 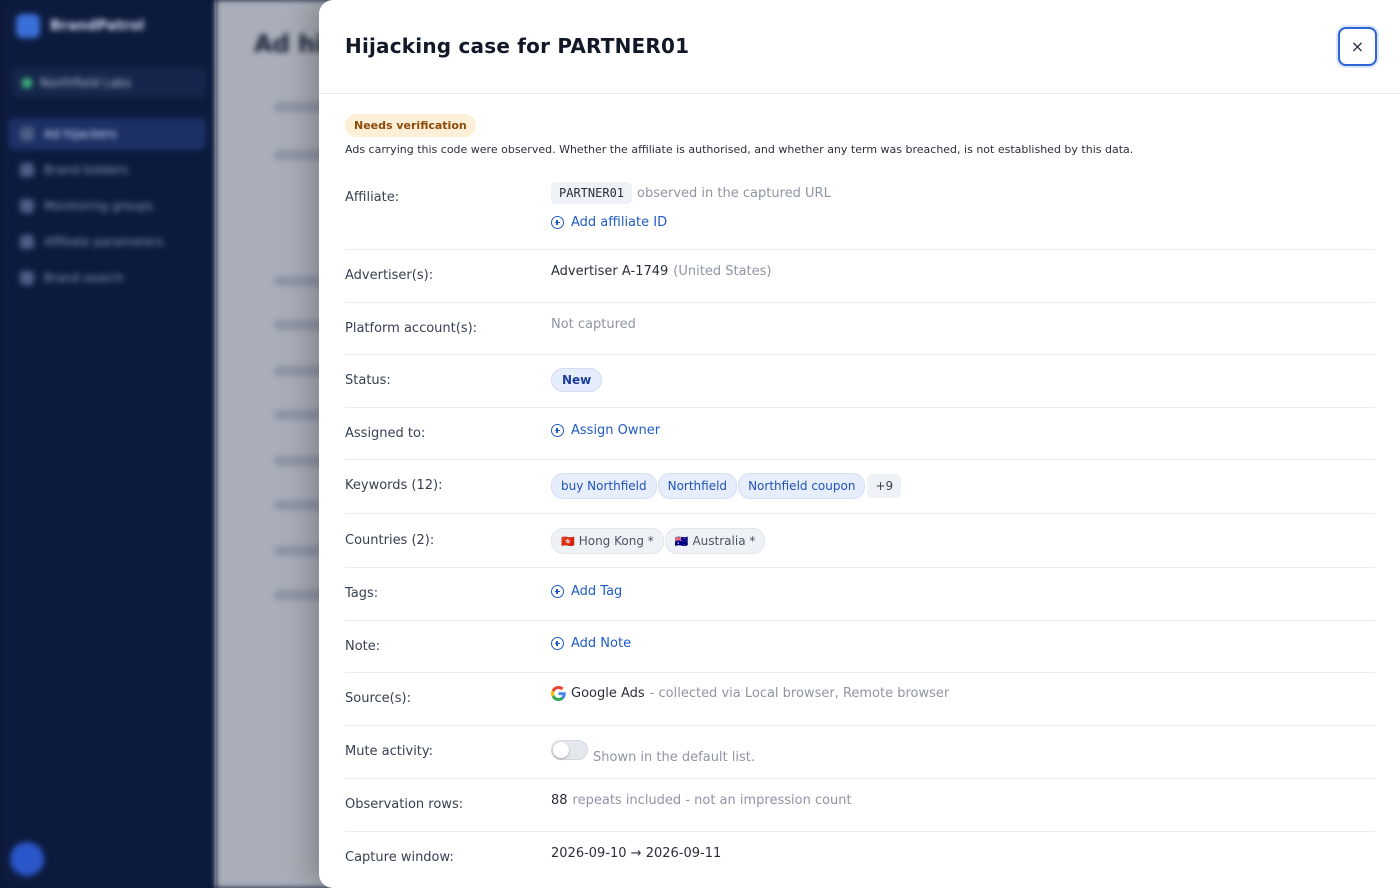 I want to click on workspace-icon, so click(x=27, y=83).